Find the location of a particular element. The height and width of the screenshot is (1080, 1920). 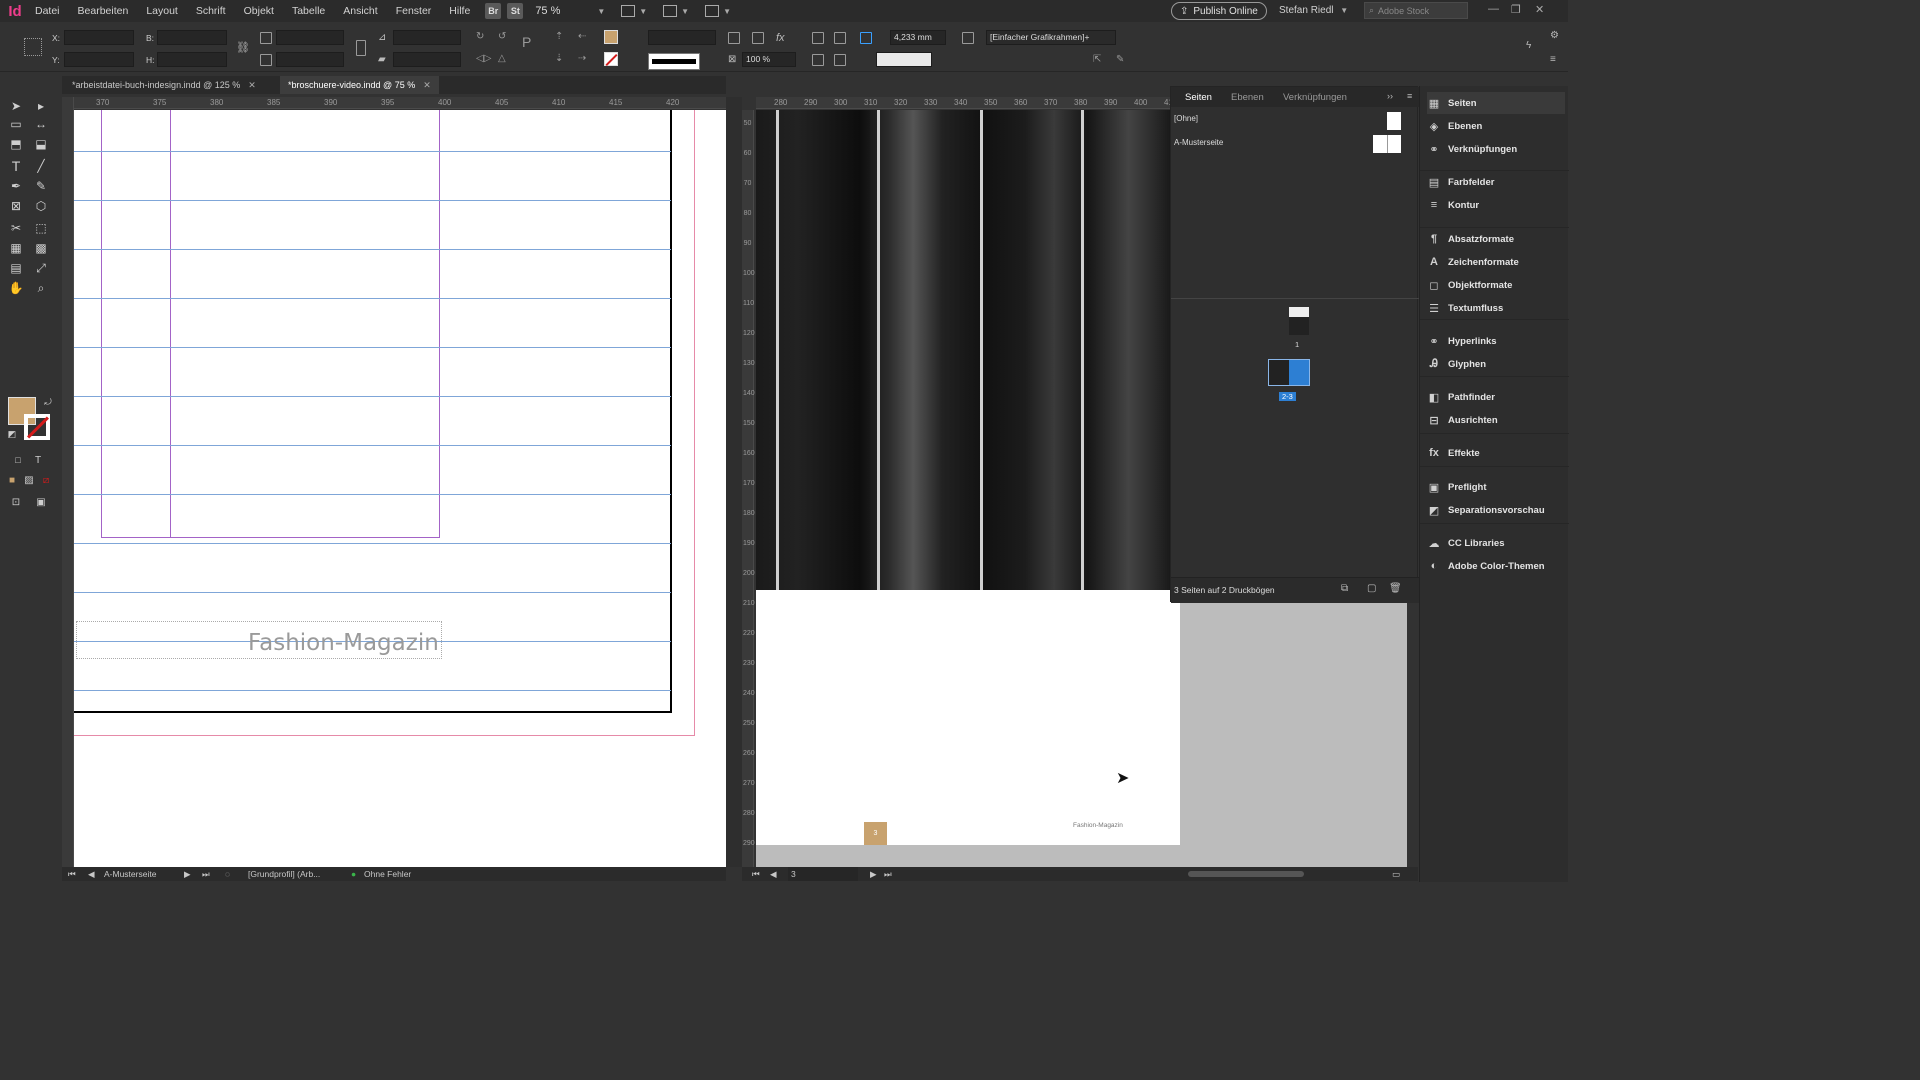

gradient-feather-tool-icon: ▩ is located at coordinates (41, 248).